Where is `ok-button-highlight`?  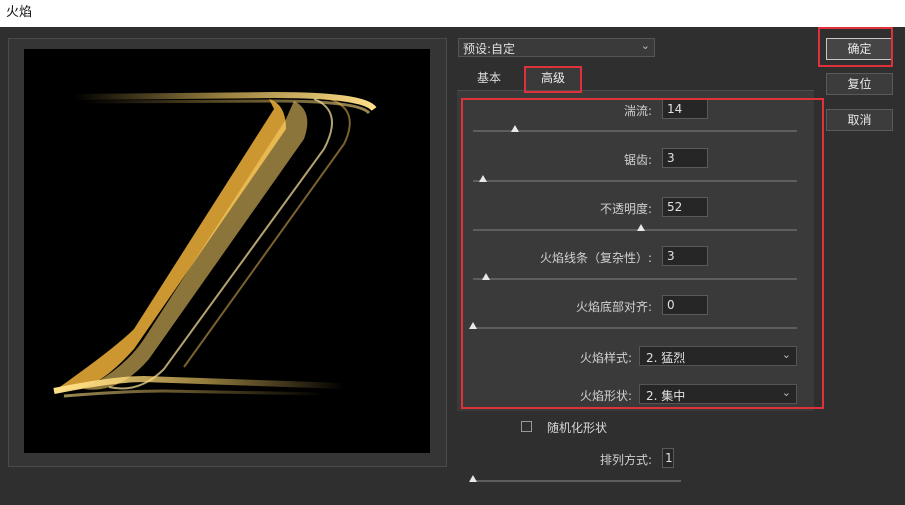
ok-button-highlight is located at coordinates (855, 47).